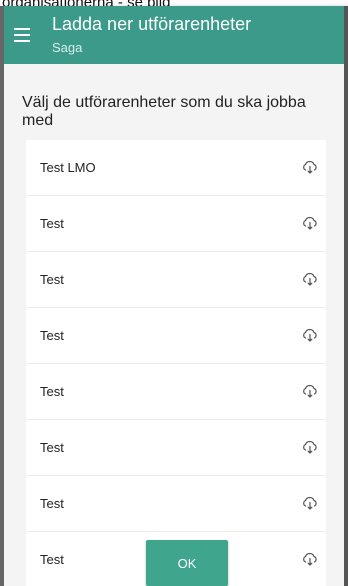 The width and height of the screenshot is (348, 586). What do you see at coordinates (176, 168) in the screenshot?
I see `list-item: Test LMO` at bounding box center [176, 168].